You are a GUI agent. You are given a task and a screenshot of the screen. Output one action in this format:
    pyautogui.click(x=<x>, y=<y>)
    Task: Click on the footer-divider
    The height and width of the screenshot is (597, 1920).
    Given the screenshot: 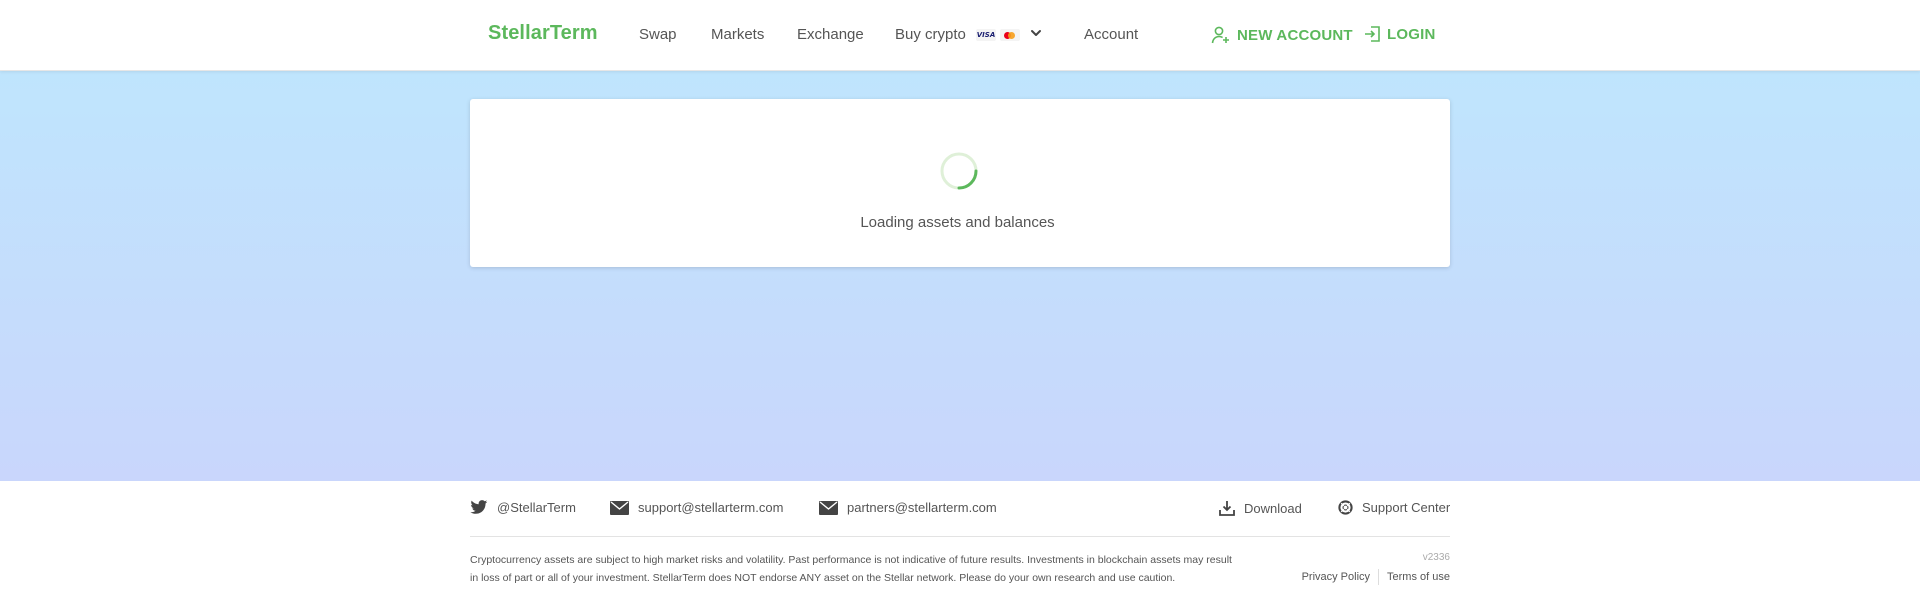 What is the action you would take?
    pyautogui.click(x=960, y=536)
    